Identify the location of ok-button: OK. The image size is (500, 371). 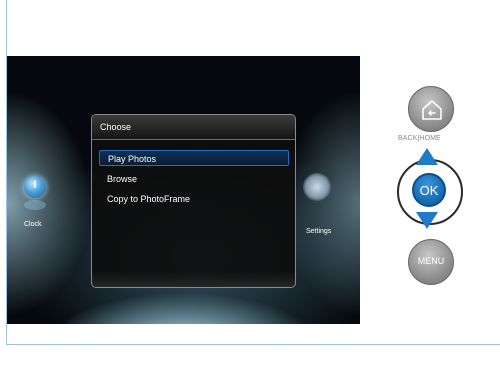
(429, 190).